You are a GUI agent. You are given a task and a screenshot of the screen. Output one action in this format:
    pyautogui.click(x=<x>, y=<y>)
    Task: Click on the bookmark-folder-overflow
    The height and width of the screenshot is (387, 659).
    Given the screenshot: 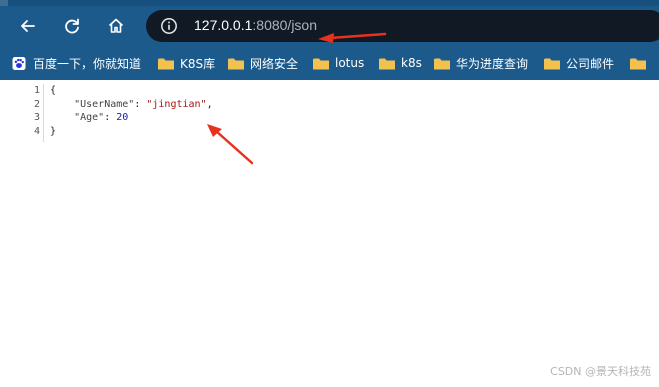 What is the action you would take?
    pyautogui.click(x=641, y=63)
    